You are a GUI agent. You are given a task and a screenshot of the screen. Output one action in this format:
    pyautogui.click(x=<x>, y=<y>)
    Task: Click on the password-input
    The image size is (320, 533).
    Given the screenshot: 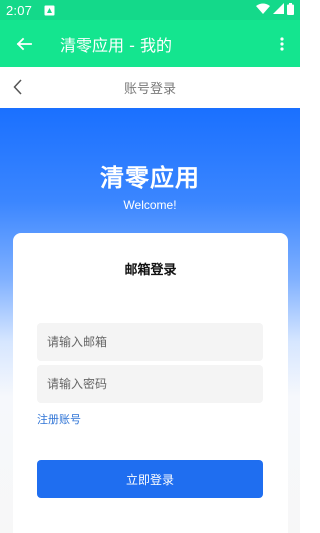 What is the action you would take?
    pyautogui.click(x=150, y=384)
    